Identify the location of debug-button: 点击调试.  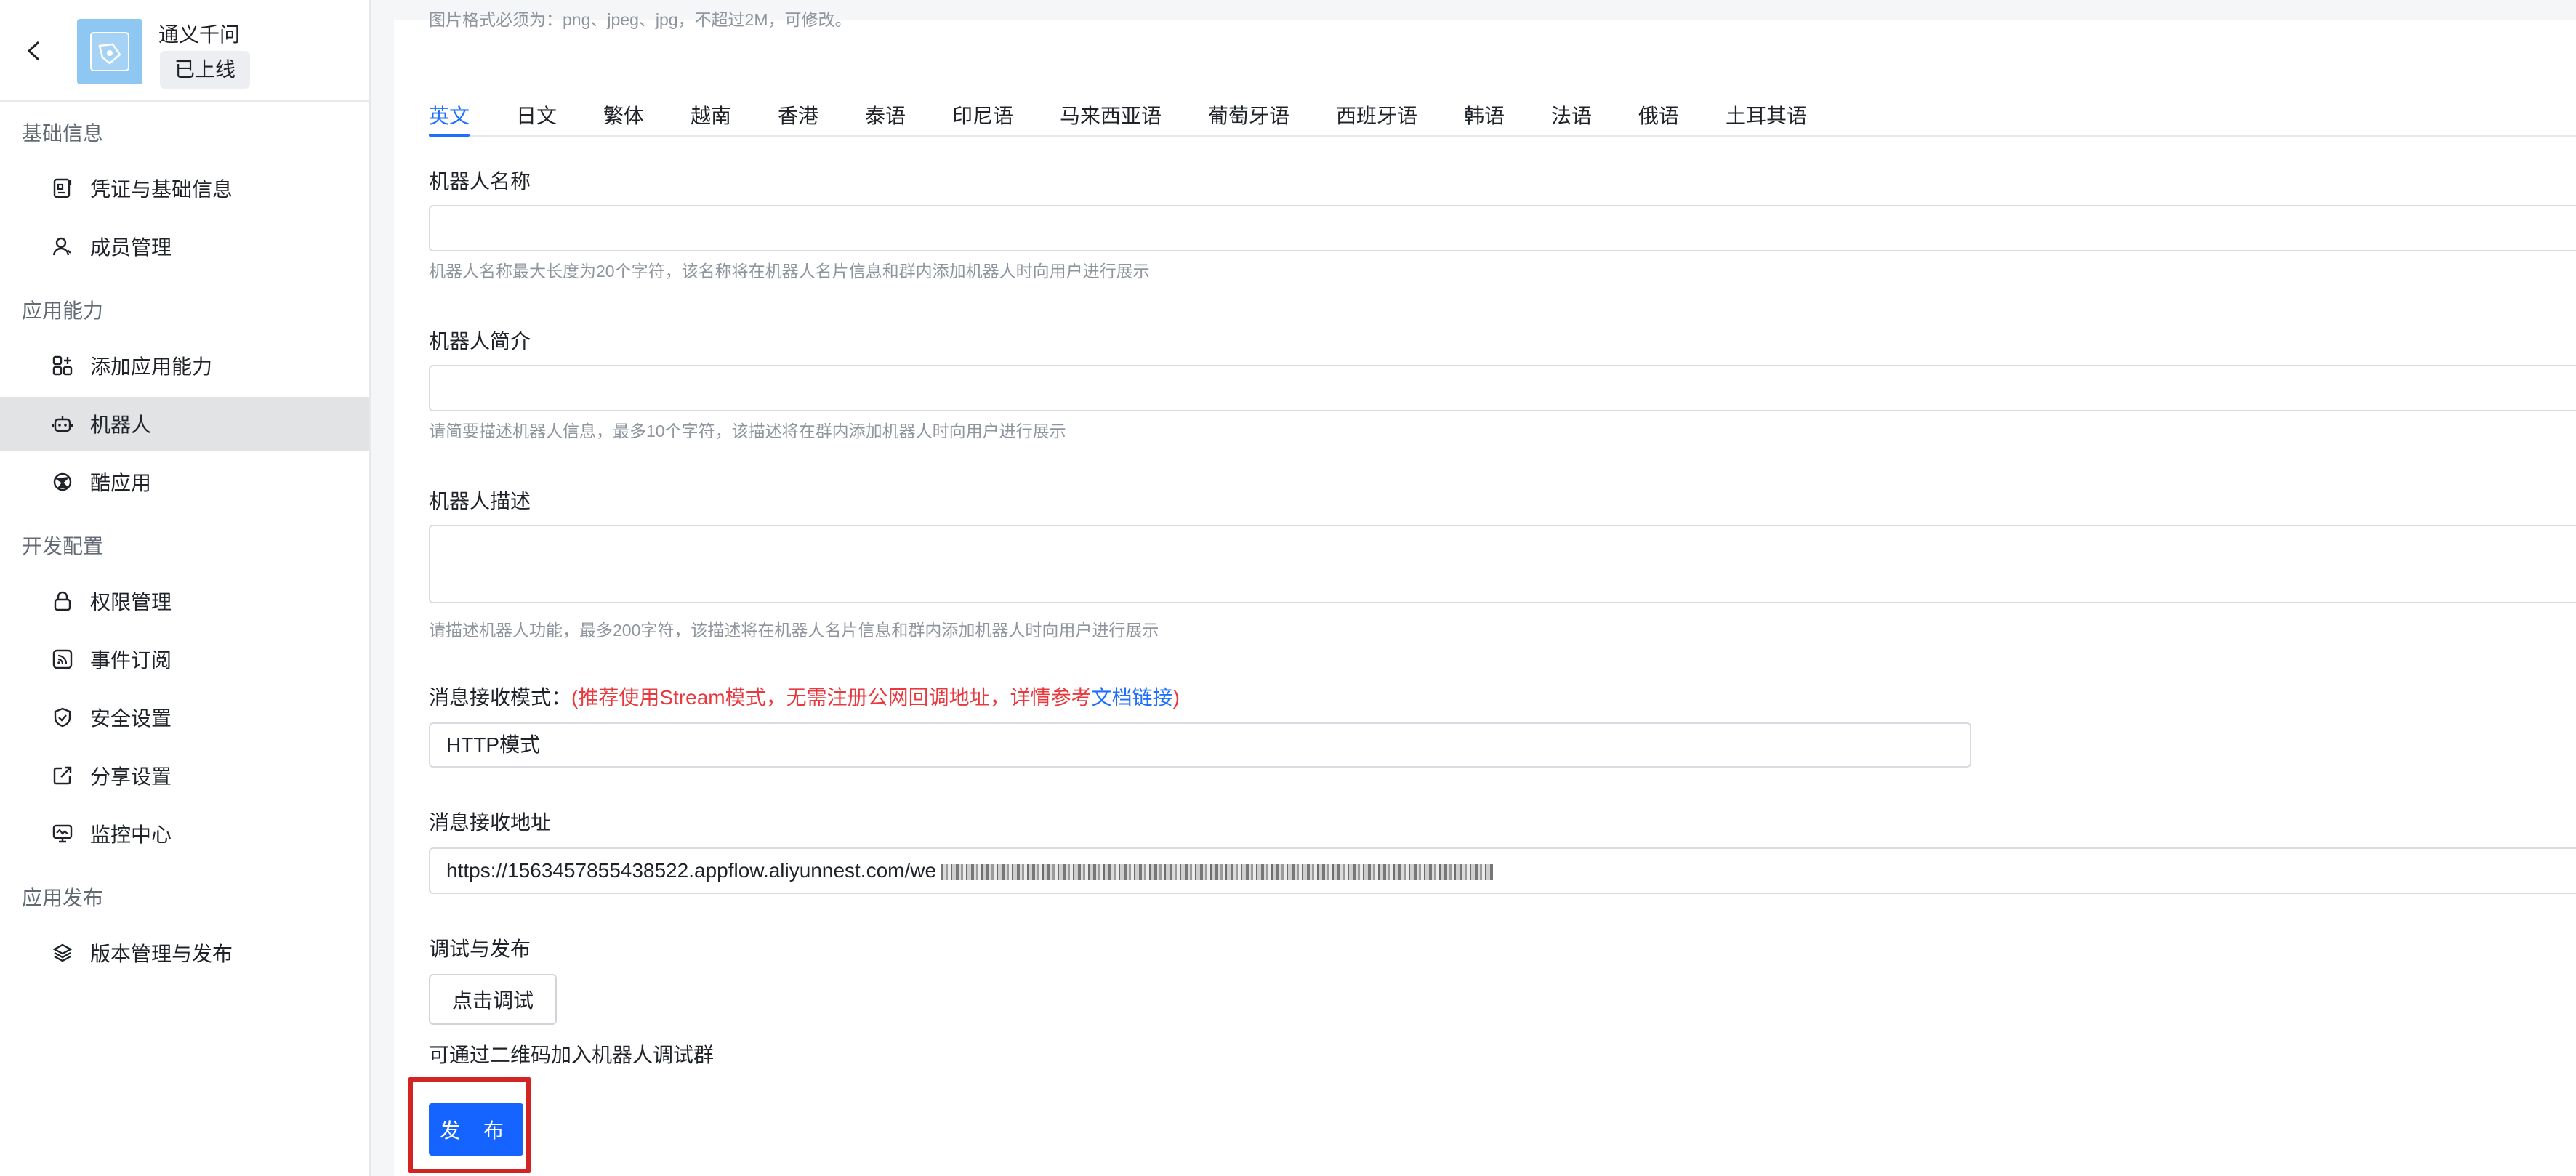
(493, 1000).